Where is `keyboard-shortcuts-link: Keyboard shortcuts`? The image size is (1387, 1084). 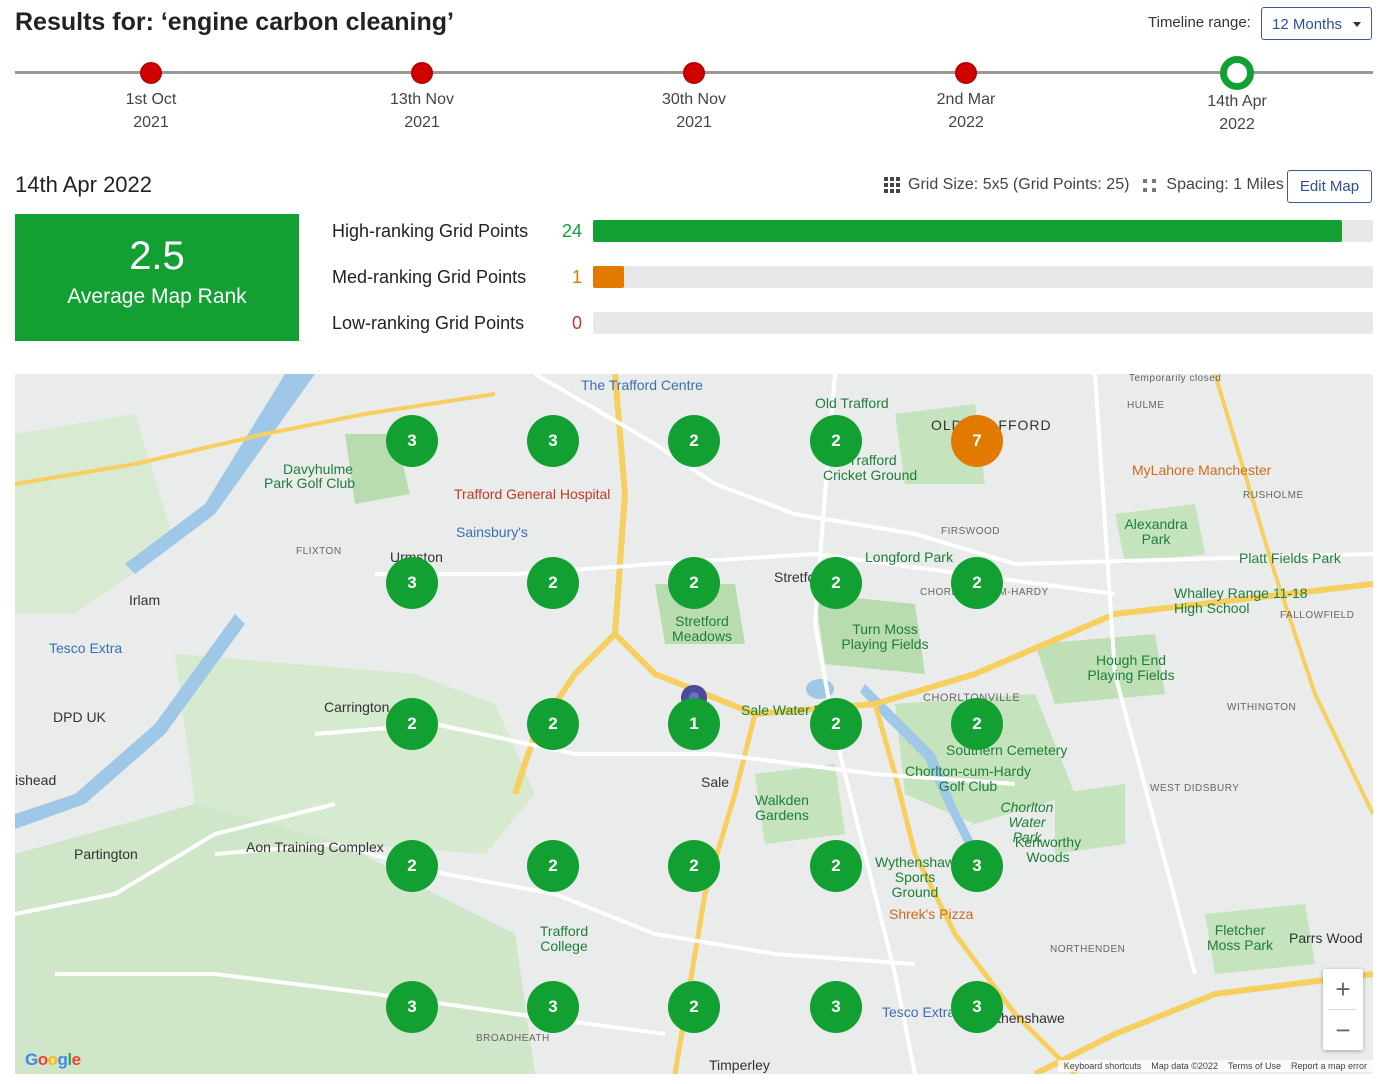
keyboard-shortcuts-link: Keyboard shortcuts is located at coordinates (1103, 1066).